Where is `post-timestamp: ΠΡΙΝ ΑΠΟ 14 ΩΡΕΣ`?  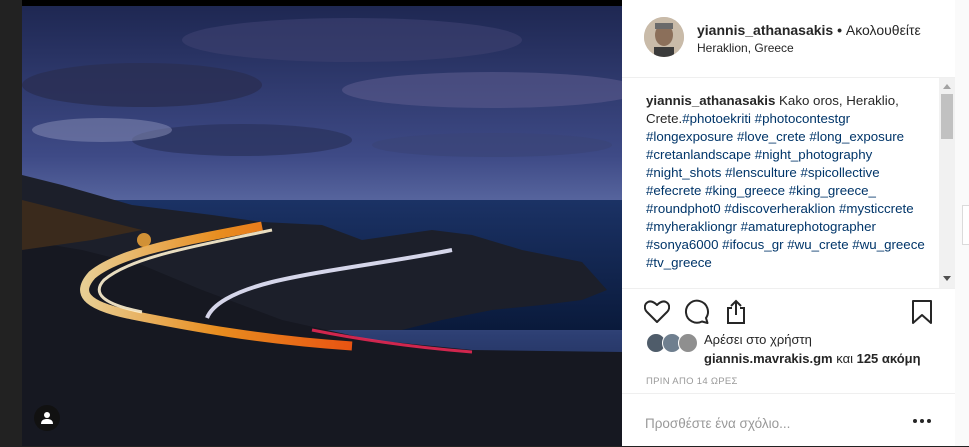 post-timestamp: ΠΡΙΝ ΑΠΟ 14 ΩΡΕΣ is located at coordinates (692, 381).